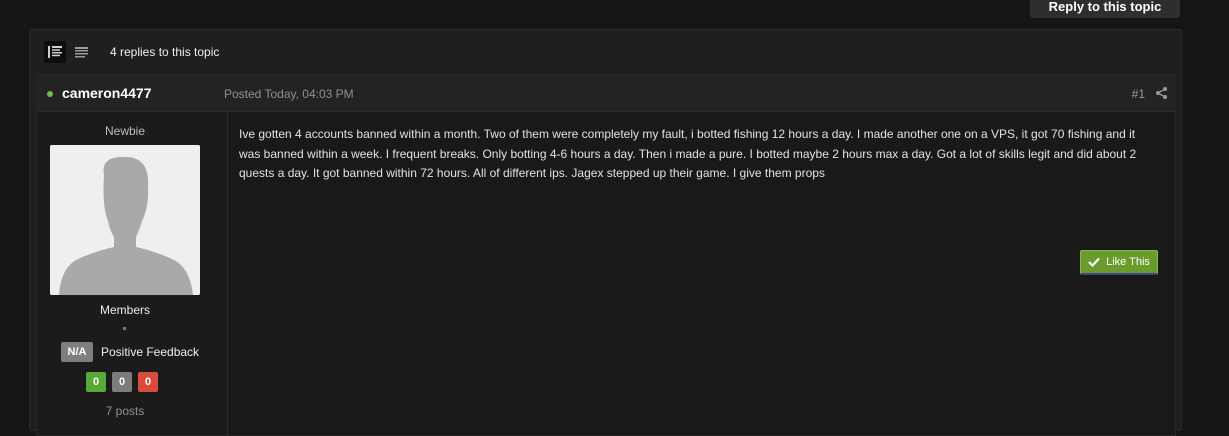  Describe the element at coordinates (122, 382) in the screenshot. I see `neutral-feedback-count: 0` at that location.